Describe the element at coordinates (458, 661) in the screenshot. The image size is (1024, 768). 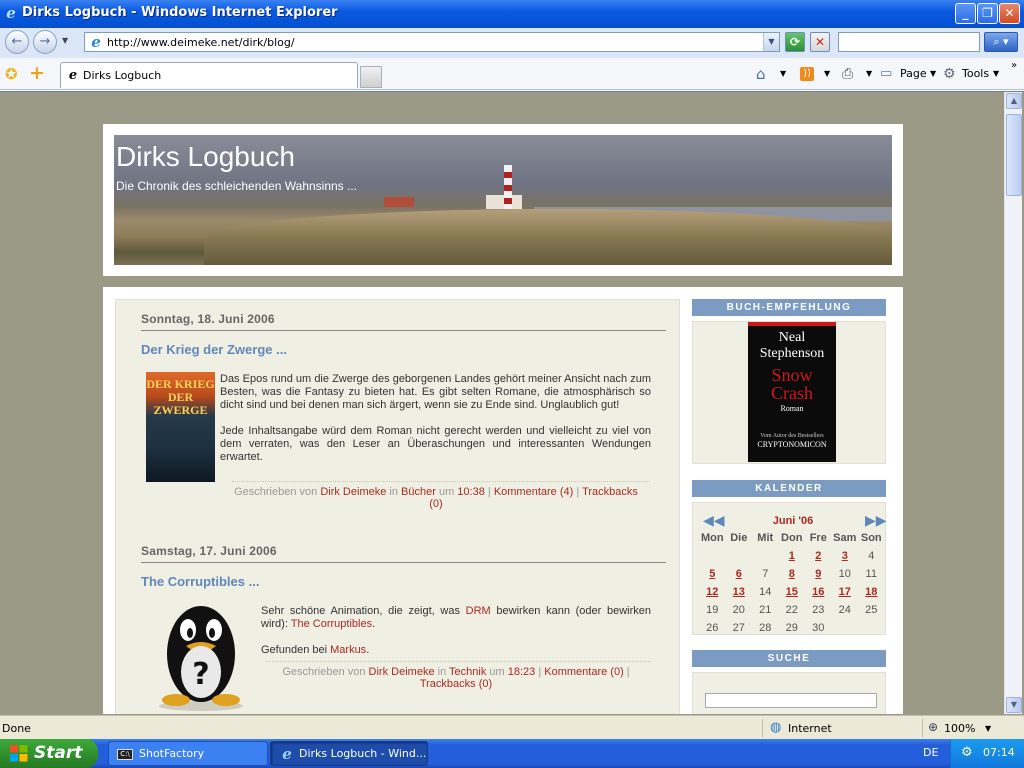
I see `meta-divider` at that location.